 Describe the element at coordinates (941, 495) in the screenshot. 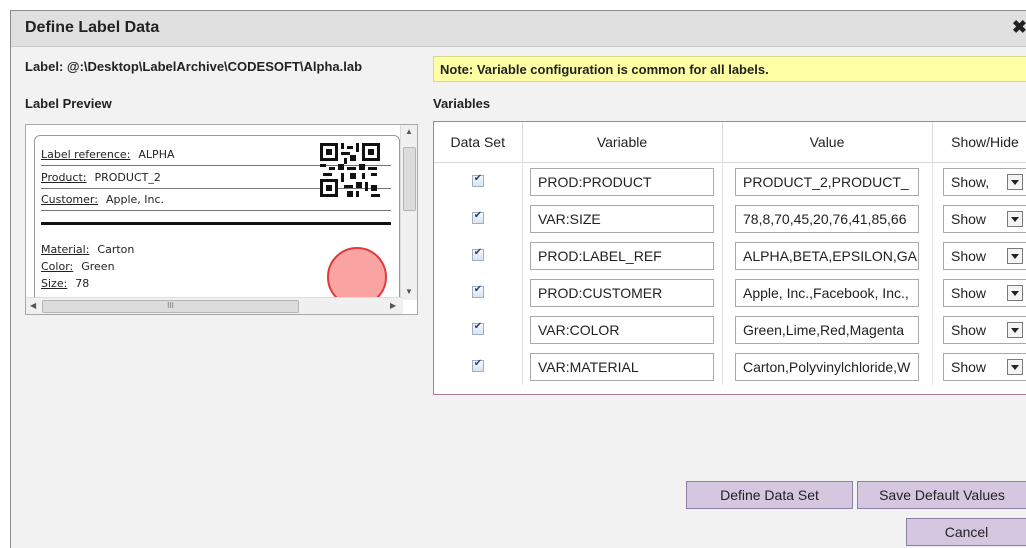

I see `save-default-values-button: Save Default Values` at that location.